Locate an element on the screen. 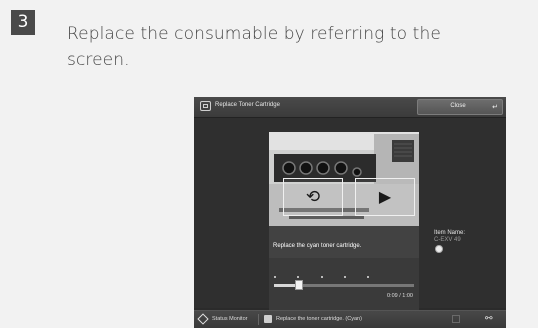 The width and height of the screenshot is (538, 328). network-icon: ⚯ is located at coordinates (490, 319).